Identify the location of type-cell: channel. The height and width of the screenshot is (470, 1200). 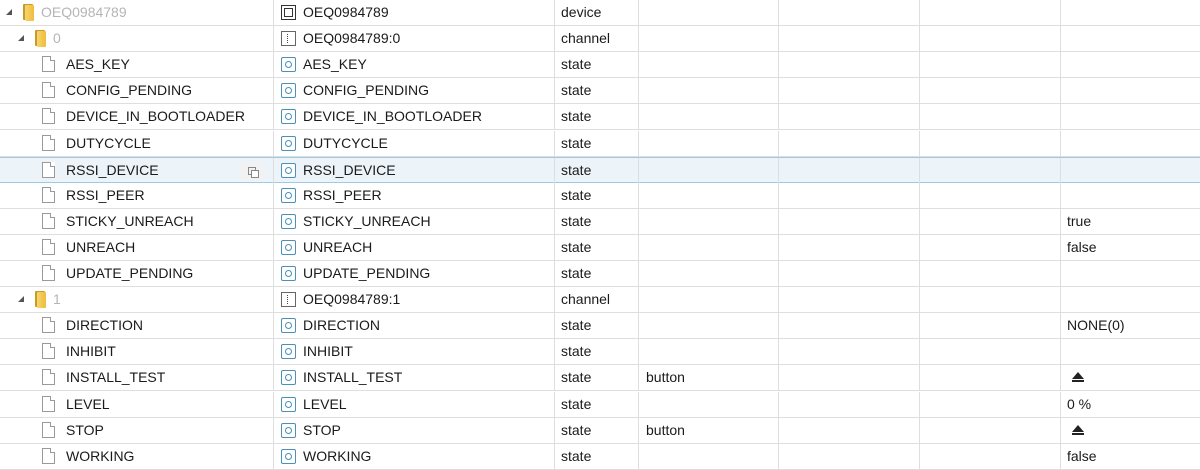
(597, 39).